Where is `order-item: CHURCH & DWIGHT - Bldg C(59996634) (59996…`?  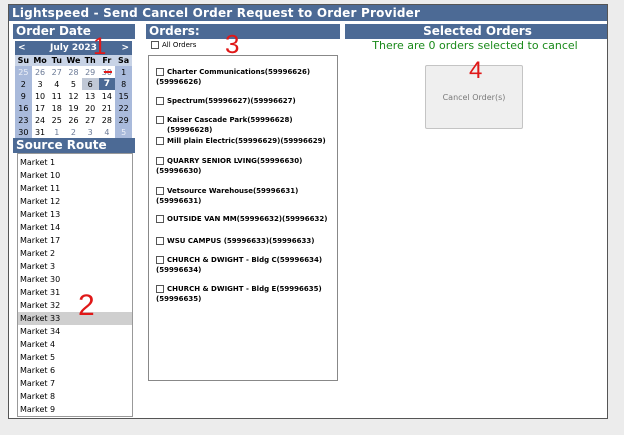
order-item: CHURCH & DWIGHT - Bldg C(59996634) (59996… is located at coordinates (235, 265).